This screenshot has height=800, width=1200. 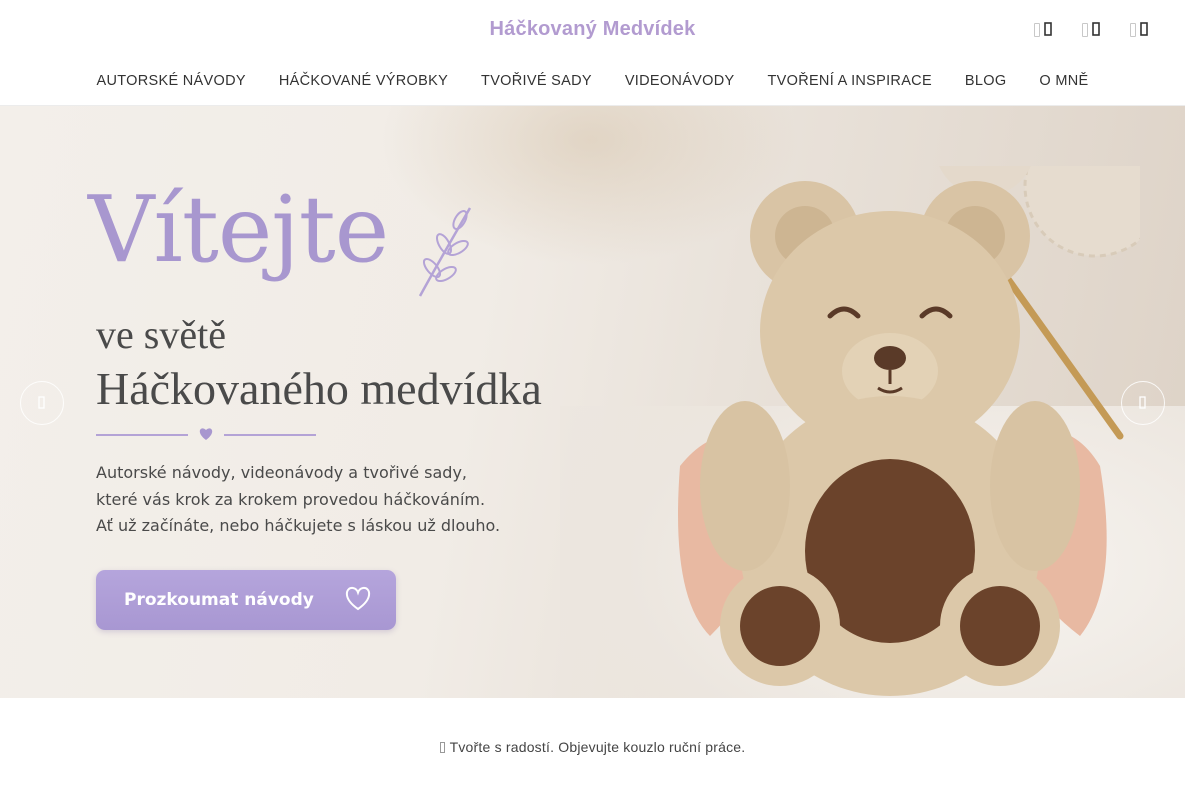 What do you see at coordinates (1064, 81) in the screenshot?
I see `nav-item-o-mne: O MNĚ` at bounding box center [1064, 81].